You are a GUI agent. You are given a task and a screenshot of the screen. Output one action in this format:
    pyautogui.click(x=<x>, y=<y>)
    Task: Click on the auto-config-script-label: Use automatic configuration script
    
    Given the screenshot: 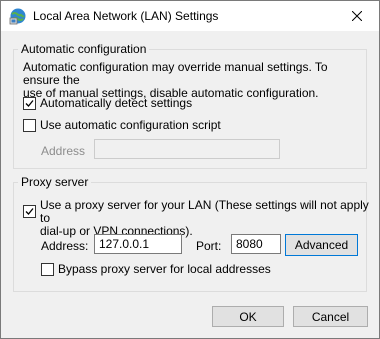 What is the action you would take?
    pyautogui.click(x=130, y=125)
    